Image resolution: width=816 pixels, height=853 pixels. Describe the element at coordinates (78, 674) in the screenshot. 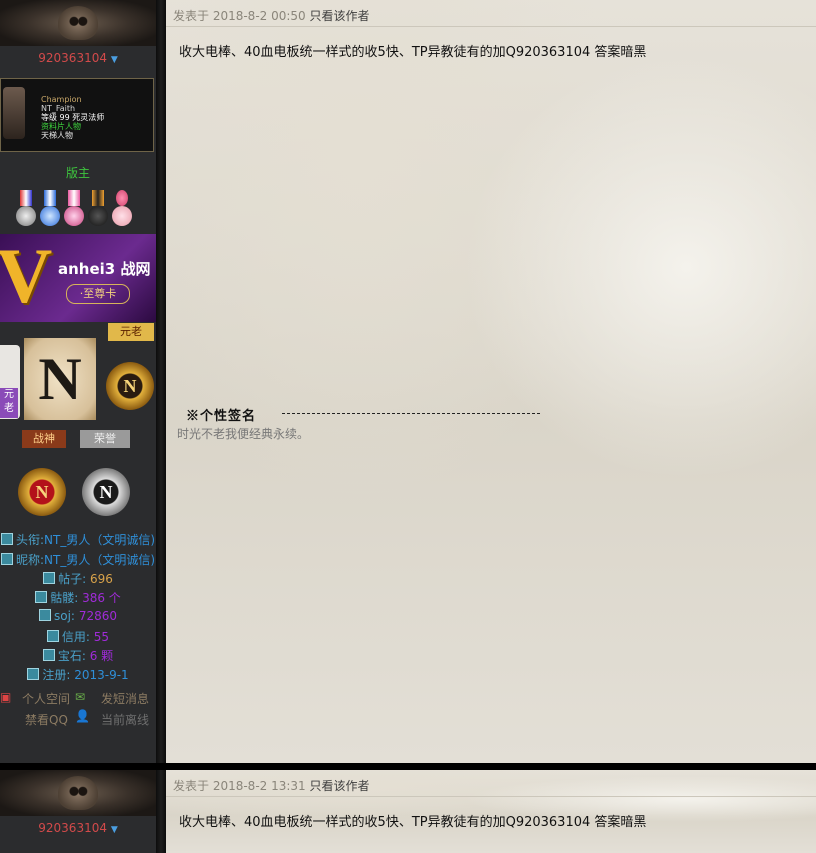

I see `info-registered: 注册: 2013-9-1` at that location.